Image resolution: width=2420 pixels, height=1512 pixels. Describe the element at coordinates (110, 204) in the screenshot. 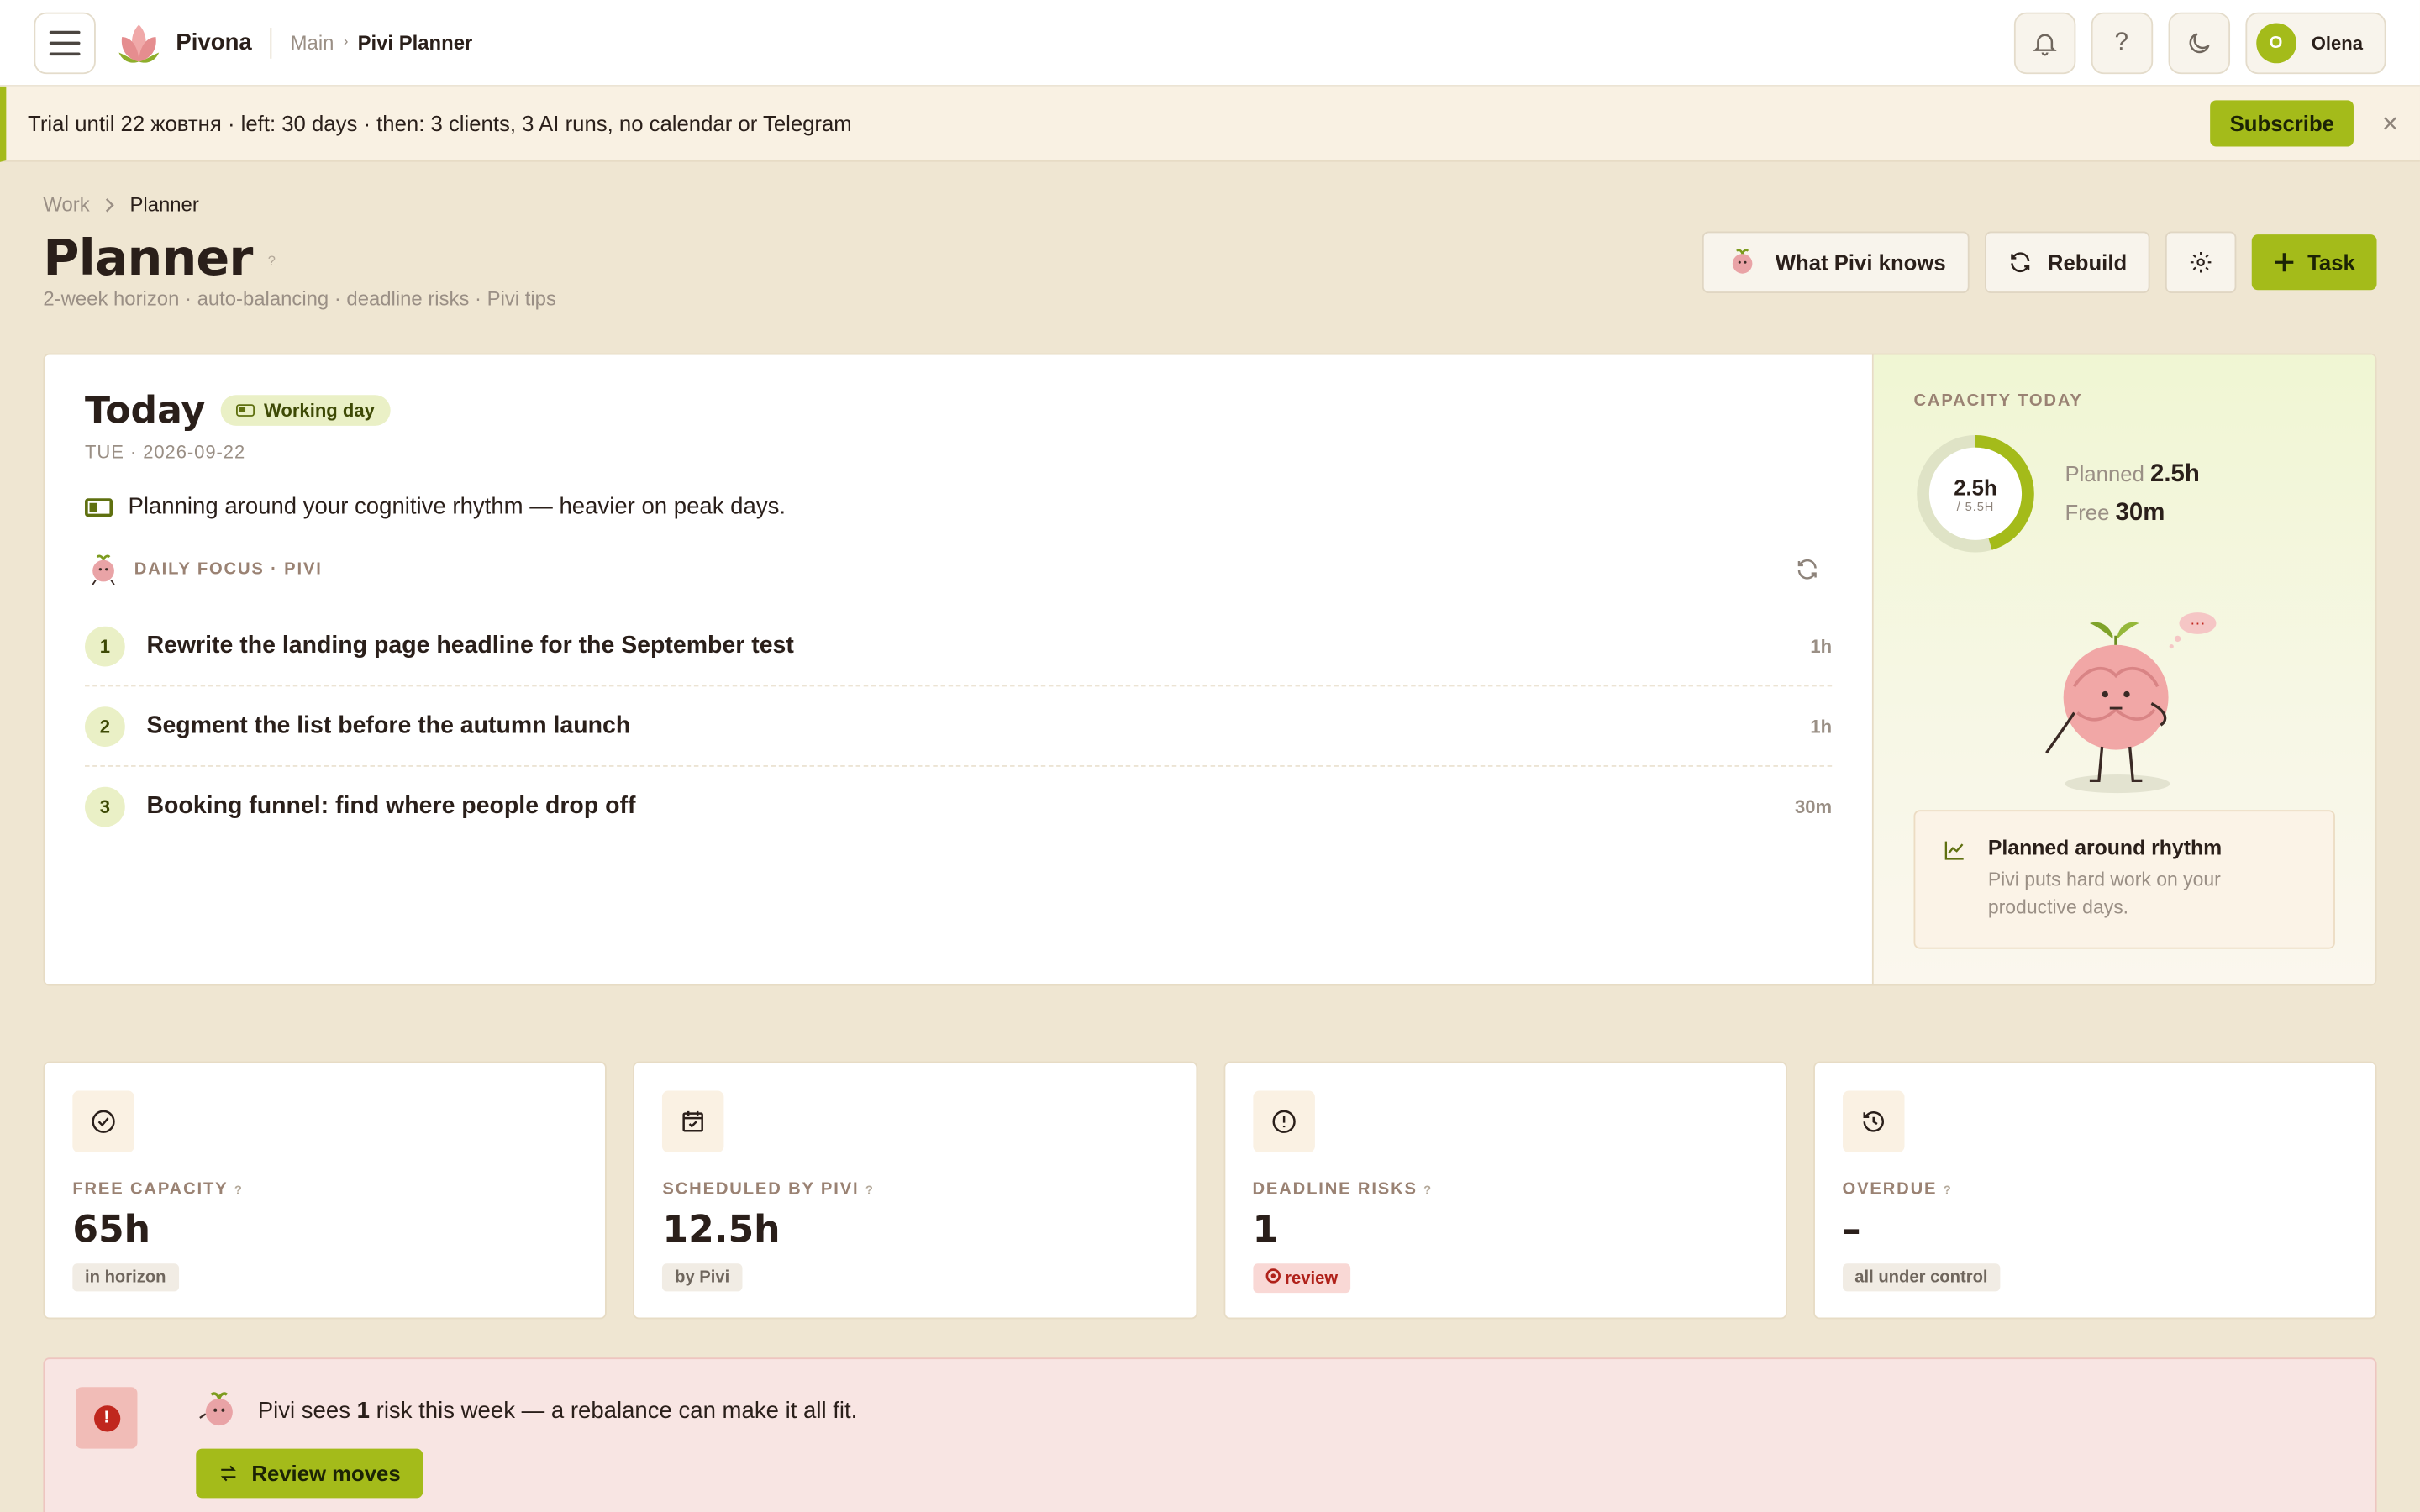

I see `chevron-right-icon` at that location.